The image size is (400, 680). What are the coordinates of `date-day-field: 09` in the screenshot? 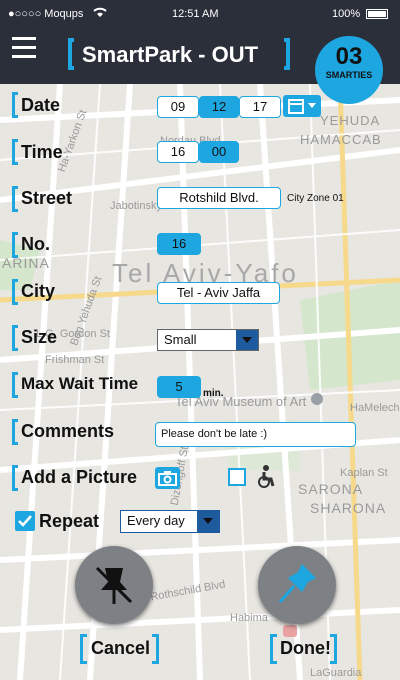 It's located at (178, 107).